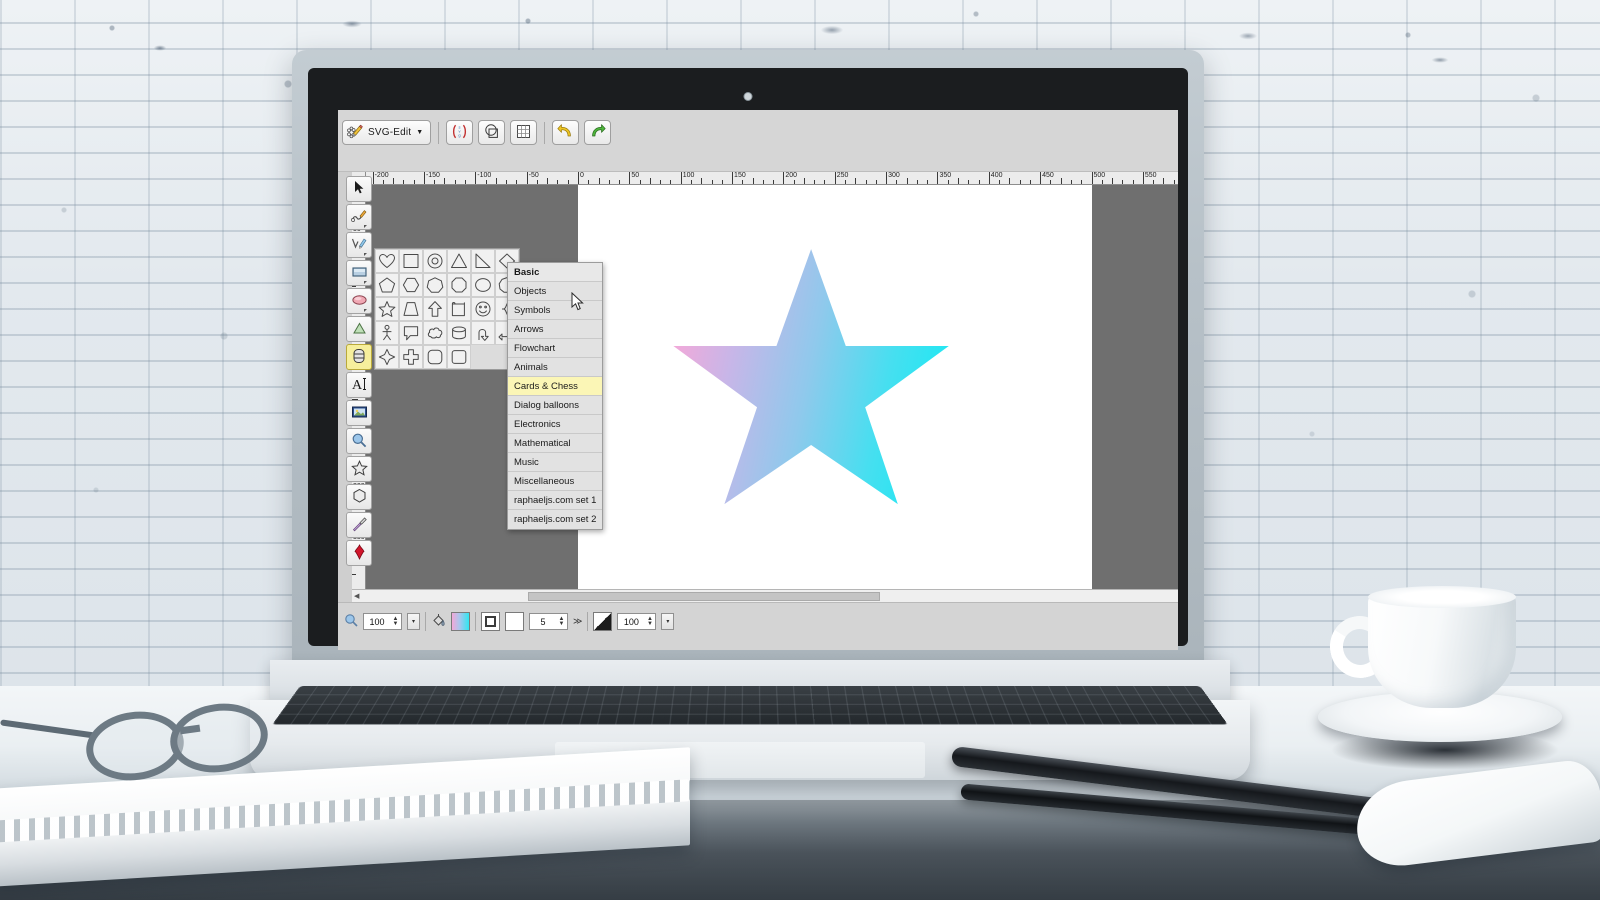  I want to click on text-tool: A, so click(359, 385).